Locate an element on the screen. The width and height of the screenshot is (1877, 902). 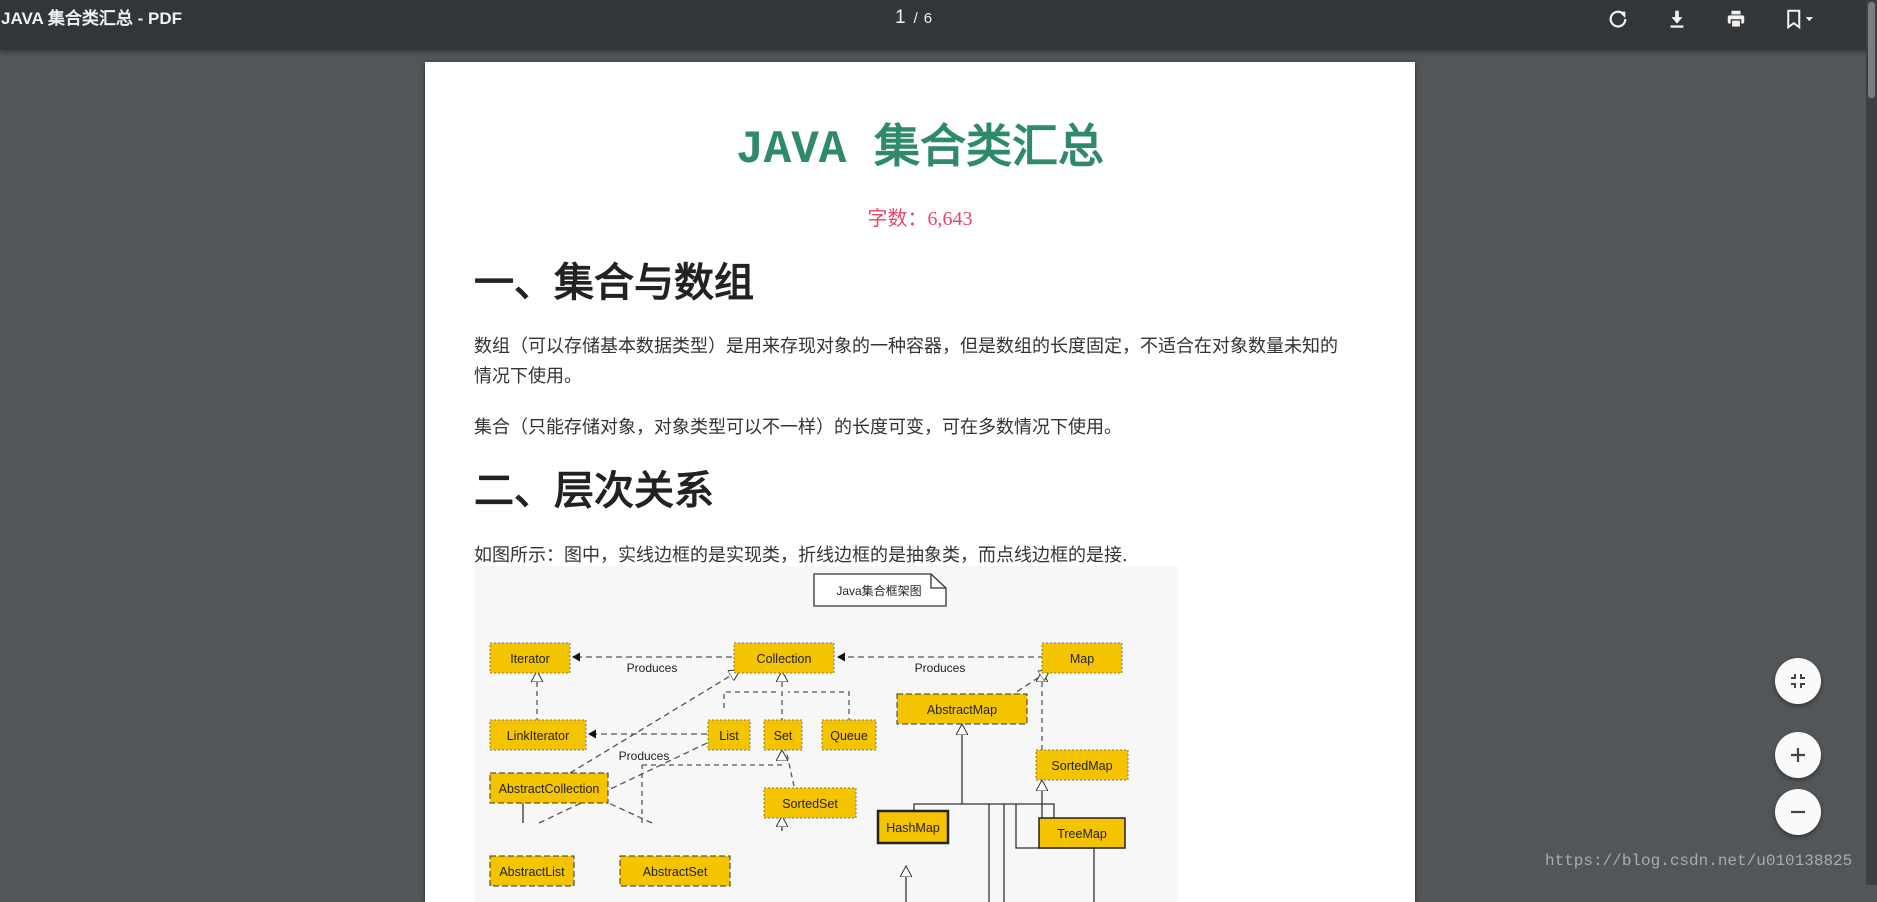
svg-text: AbstractSet is located at coordinates (675, 872).